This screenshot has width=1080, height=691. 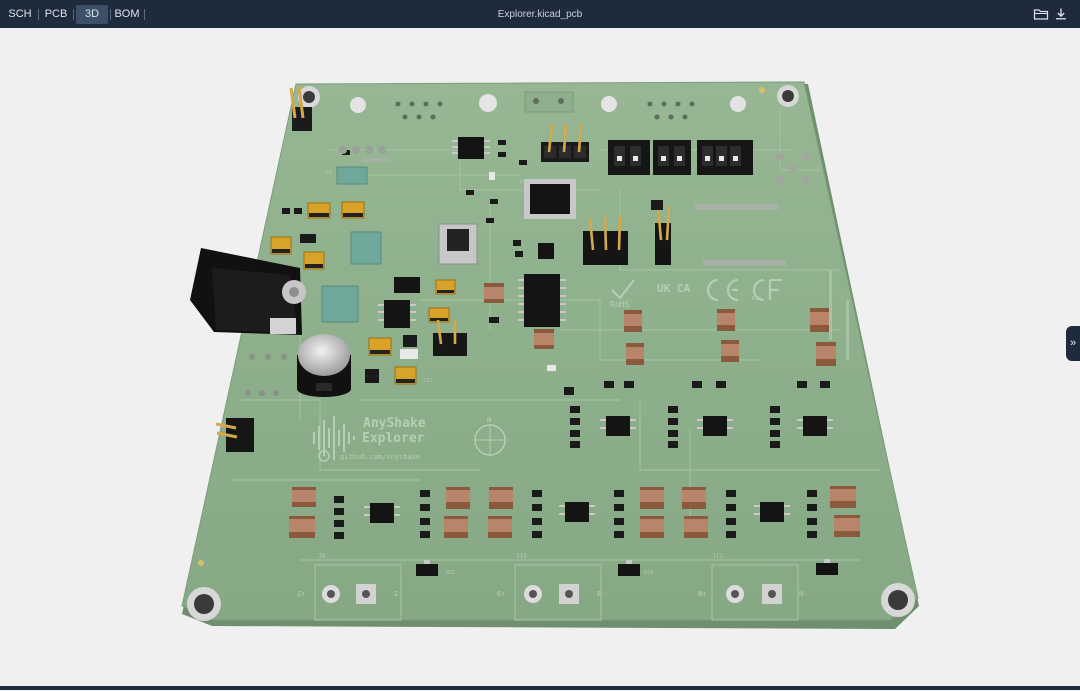 What do you see at coordinates (501, 594) in the screenshot?
I see `pin-label-e-plus: E+` at bounding box center [501, 594].